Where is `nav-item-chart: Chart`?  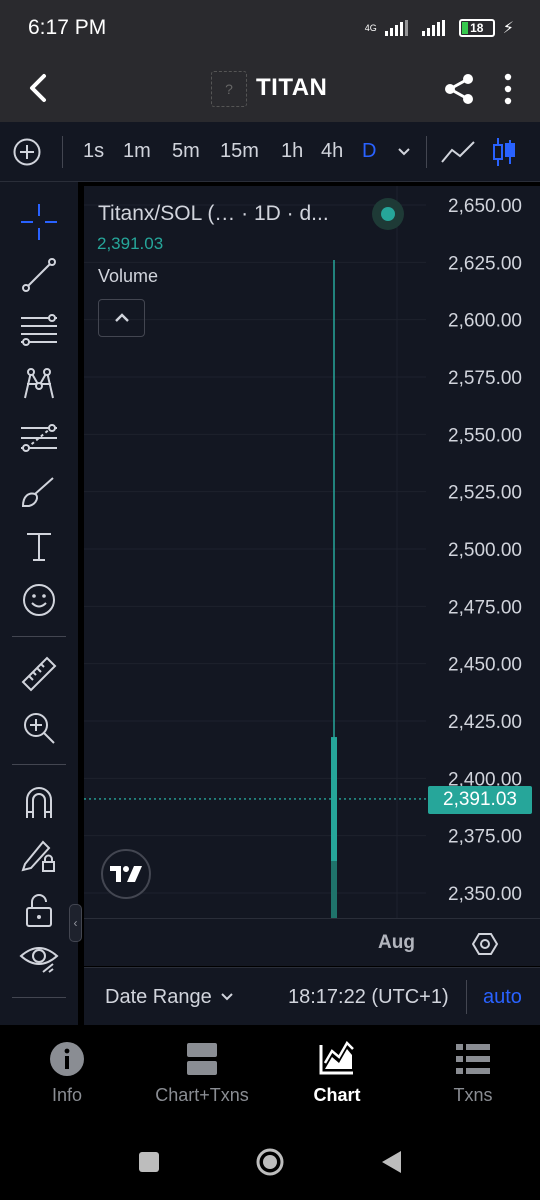
nav-item-chart: Chart is located at coordinates (337, 1073).